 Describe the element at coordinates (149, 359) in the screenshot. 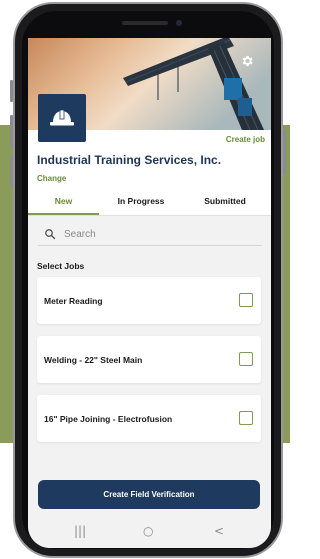

I see `job-card: Welding - 22" Steel Main` at that location.